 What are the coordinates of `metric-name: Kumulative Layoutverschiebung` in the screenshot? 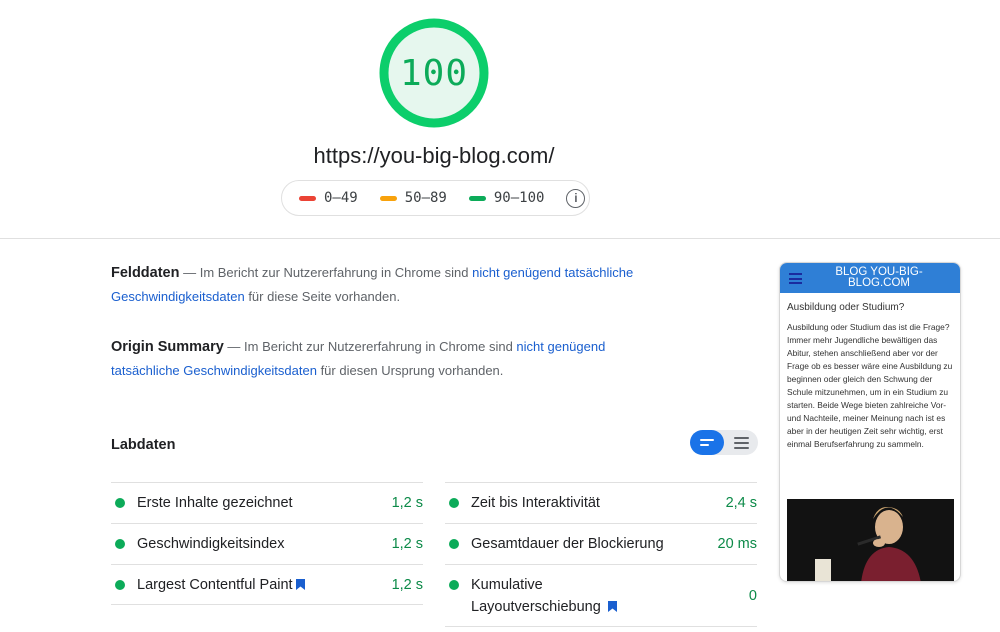 It's located at (536, 595).